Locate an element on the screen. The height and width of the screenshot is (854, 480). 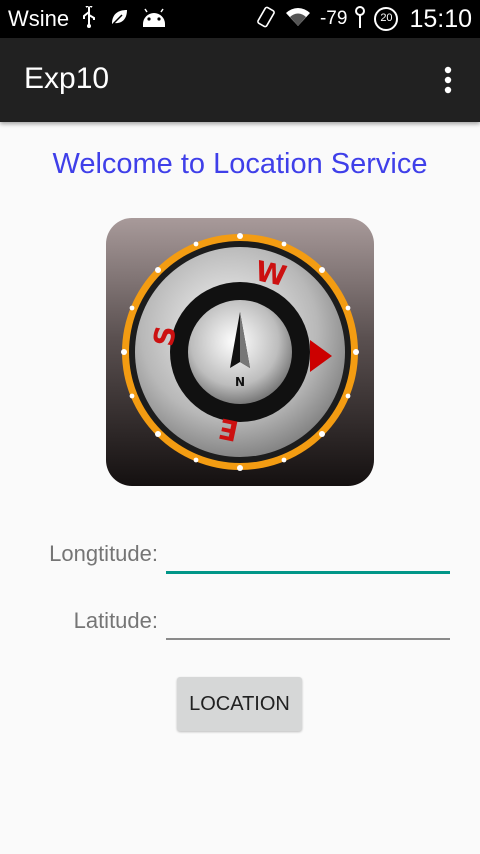
wifi-icon is located at coordinates (298, 19).